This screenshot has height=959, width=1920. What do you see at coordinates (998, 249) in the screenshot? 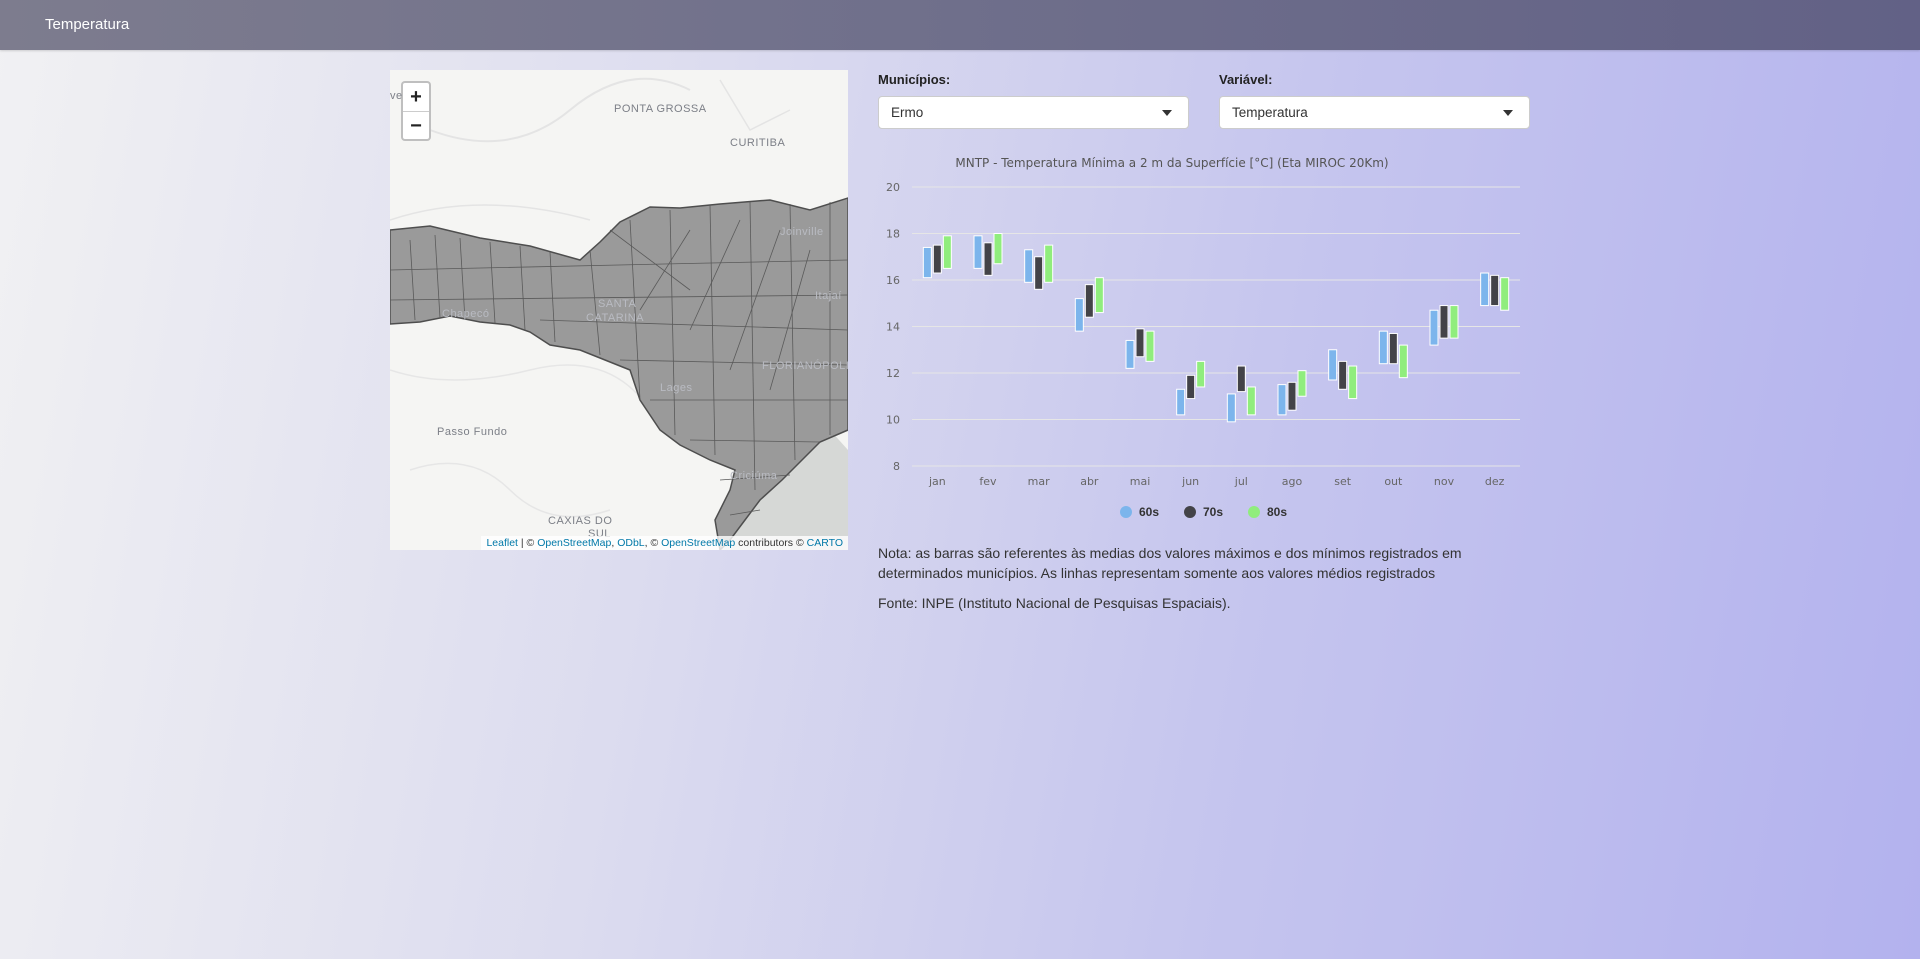
I see `bar-80s-fev` at bounding box center [998, 249].